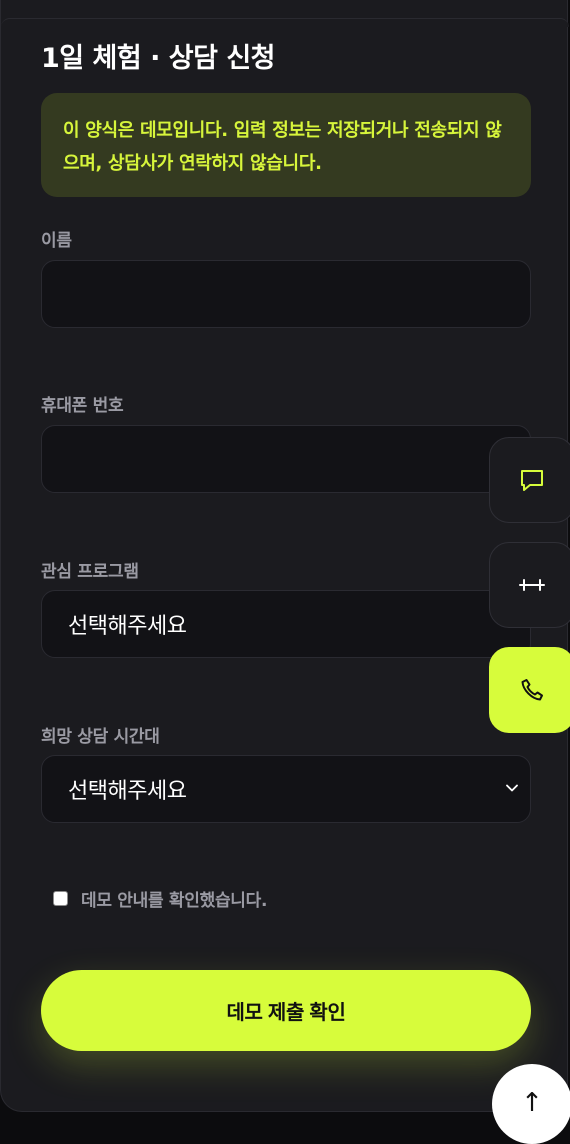  What do you see at coordinates (174, 901) in the screenshot?
I see `agree-label: 데모 안내를 확인했습니다.` at bounding box center [174, 901].